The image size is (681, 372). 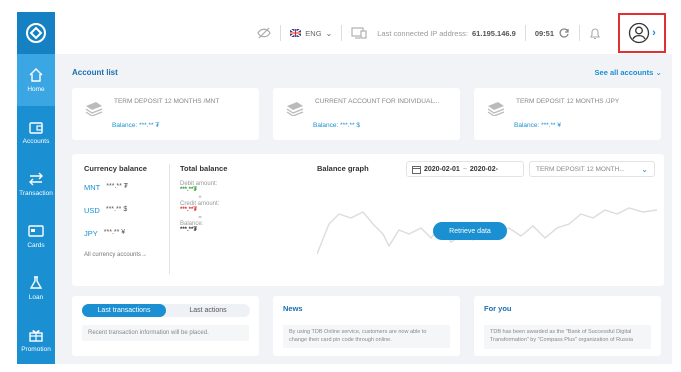 I want to click on sidebar-item-loan: Loan, so click(x=36, y=288).